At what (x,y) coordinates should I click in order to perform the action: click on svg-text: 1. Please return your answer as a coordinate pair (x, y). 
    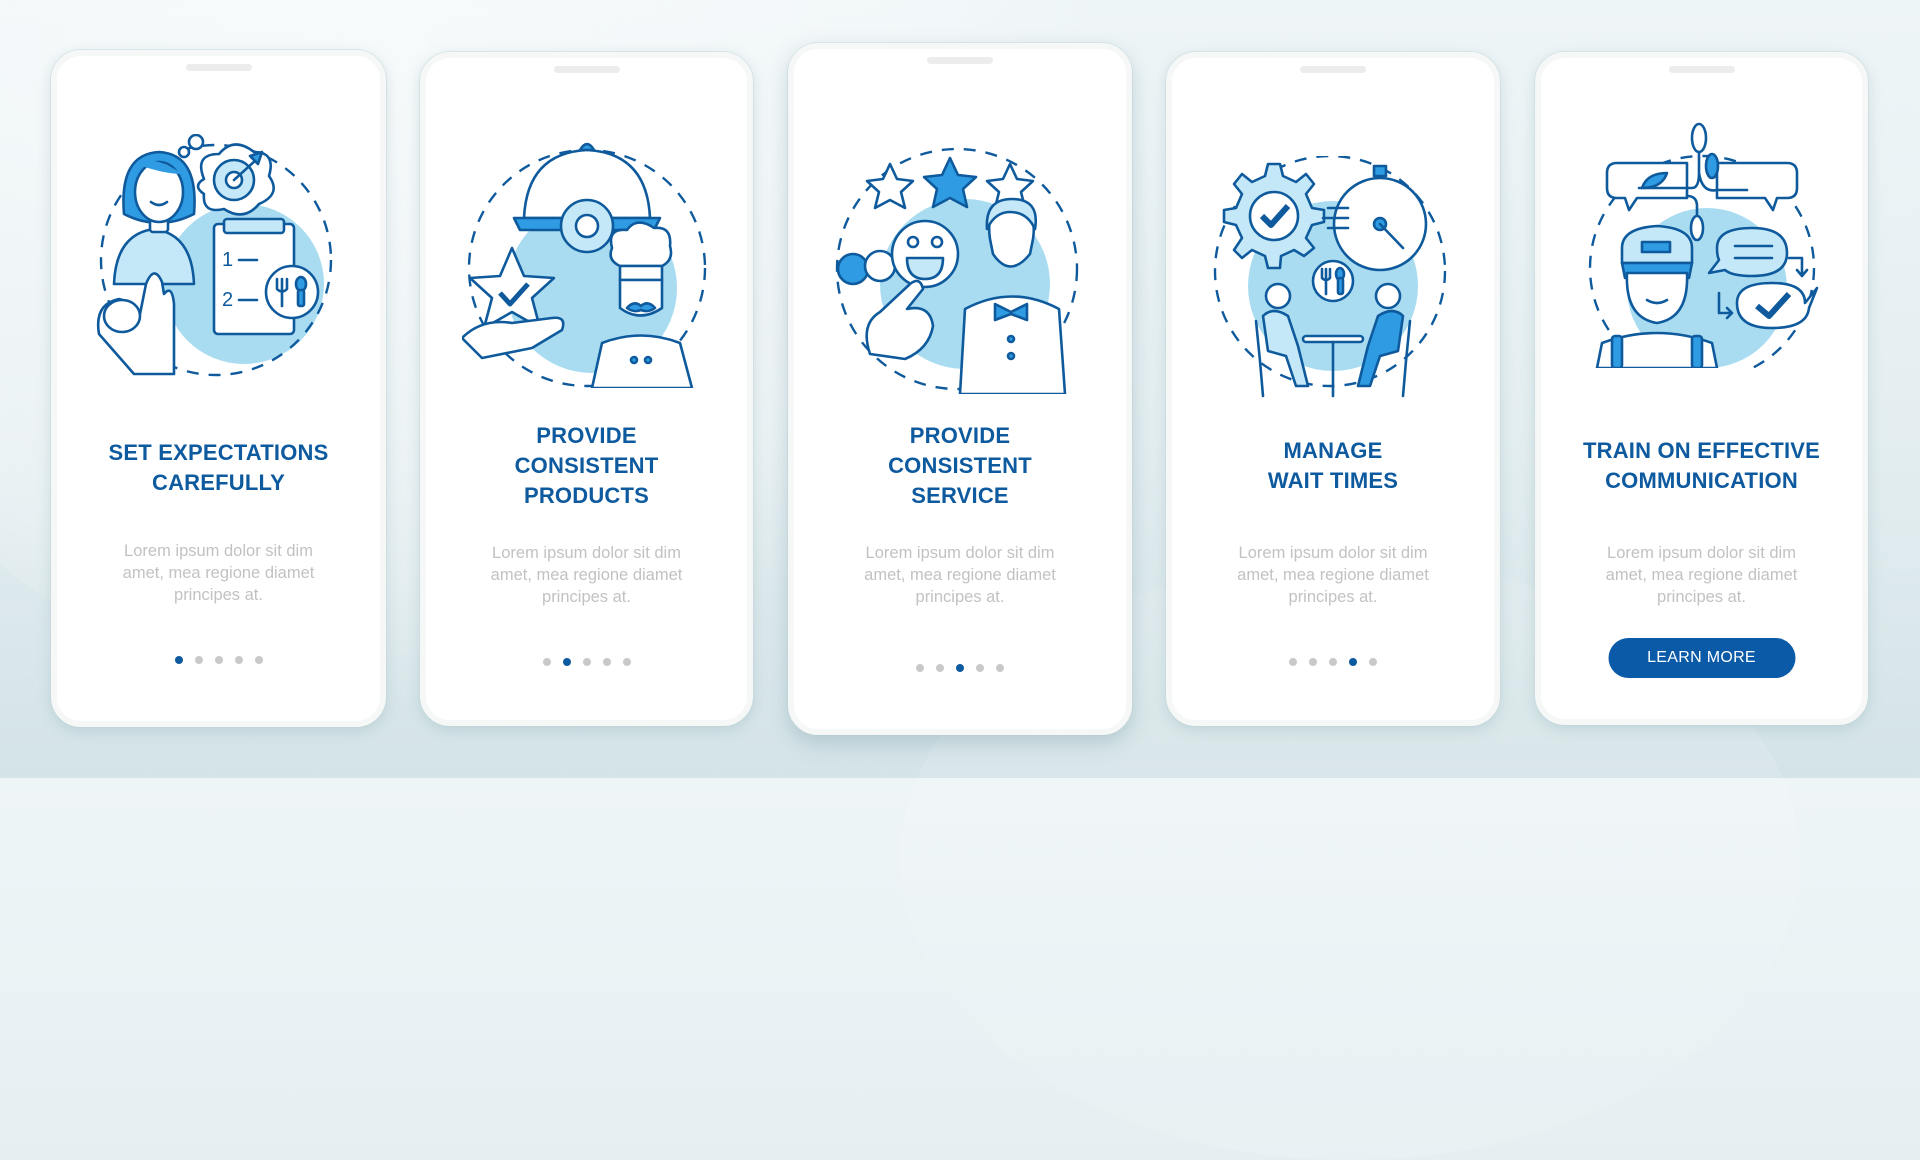
    Looking at the image, I should click on (227, 260).